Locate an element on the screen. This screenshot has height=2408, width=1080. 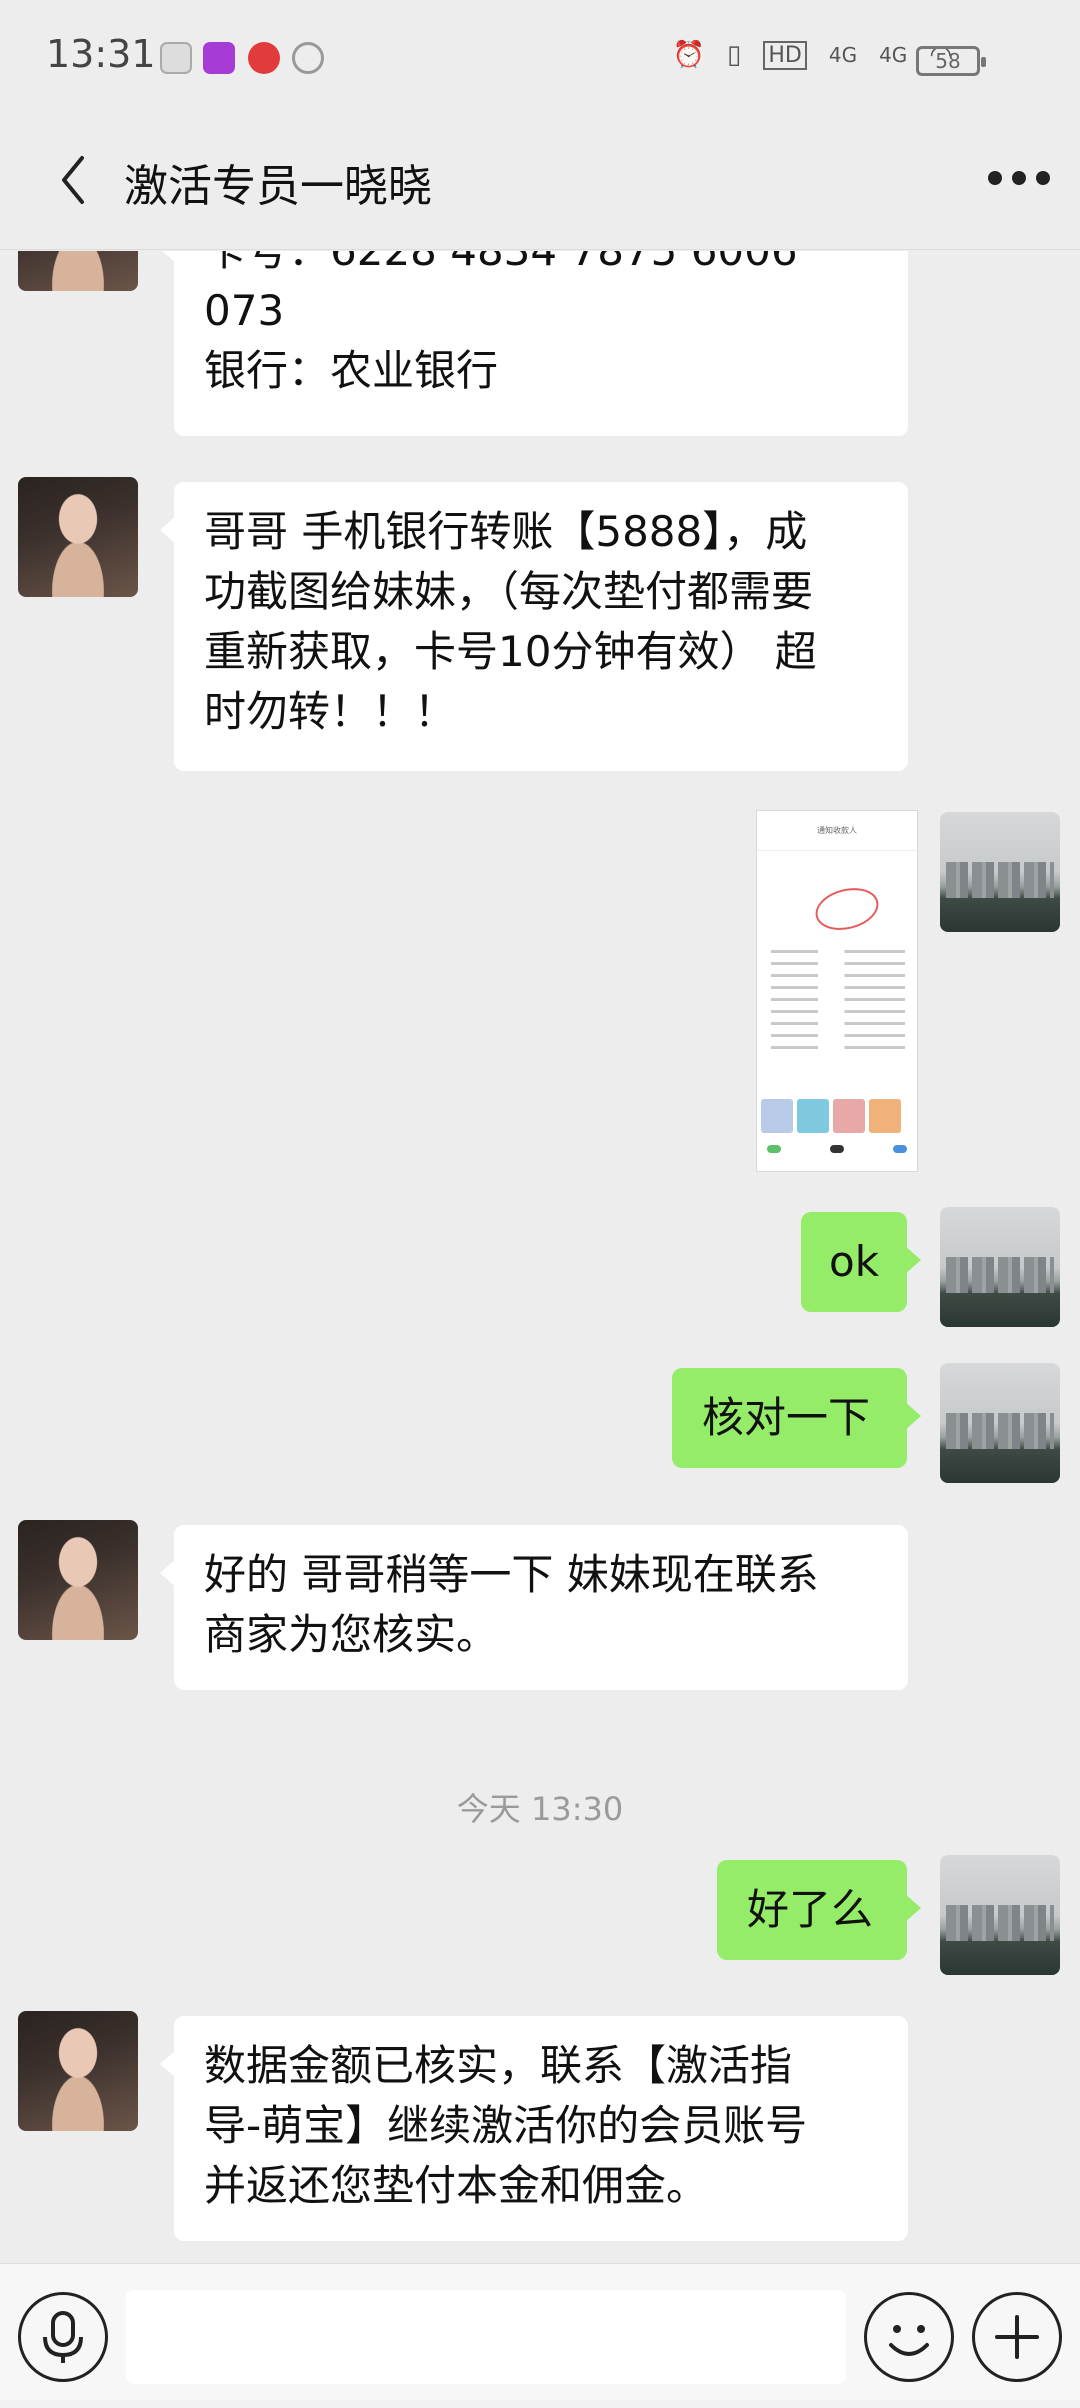
message-text: 银行：农业银行 is located at coordinates (351, 370).